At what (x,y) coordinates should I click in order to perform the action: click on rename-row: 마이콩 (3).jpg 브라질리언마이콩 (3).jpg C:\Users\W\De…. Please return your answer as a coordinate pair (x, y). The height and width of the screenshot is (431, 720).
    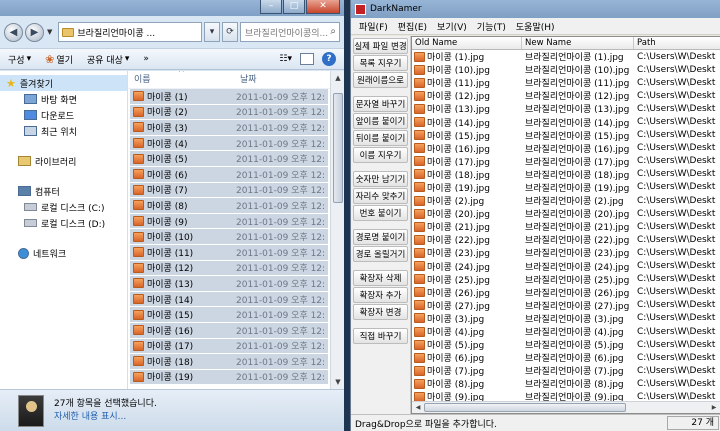
    Looking at the image, I should click on (566, 318).